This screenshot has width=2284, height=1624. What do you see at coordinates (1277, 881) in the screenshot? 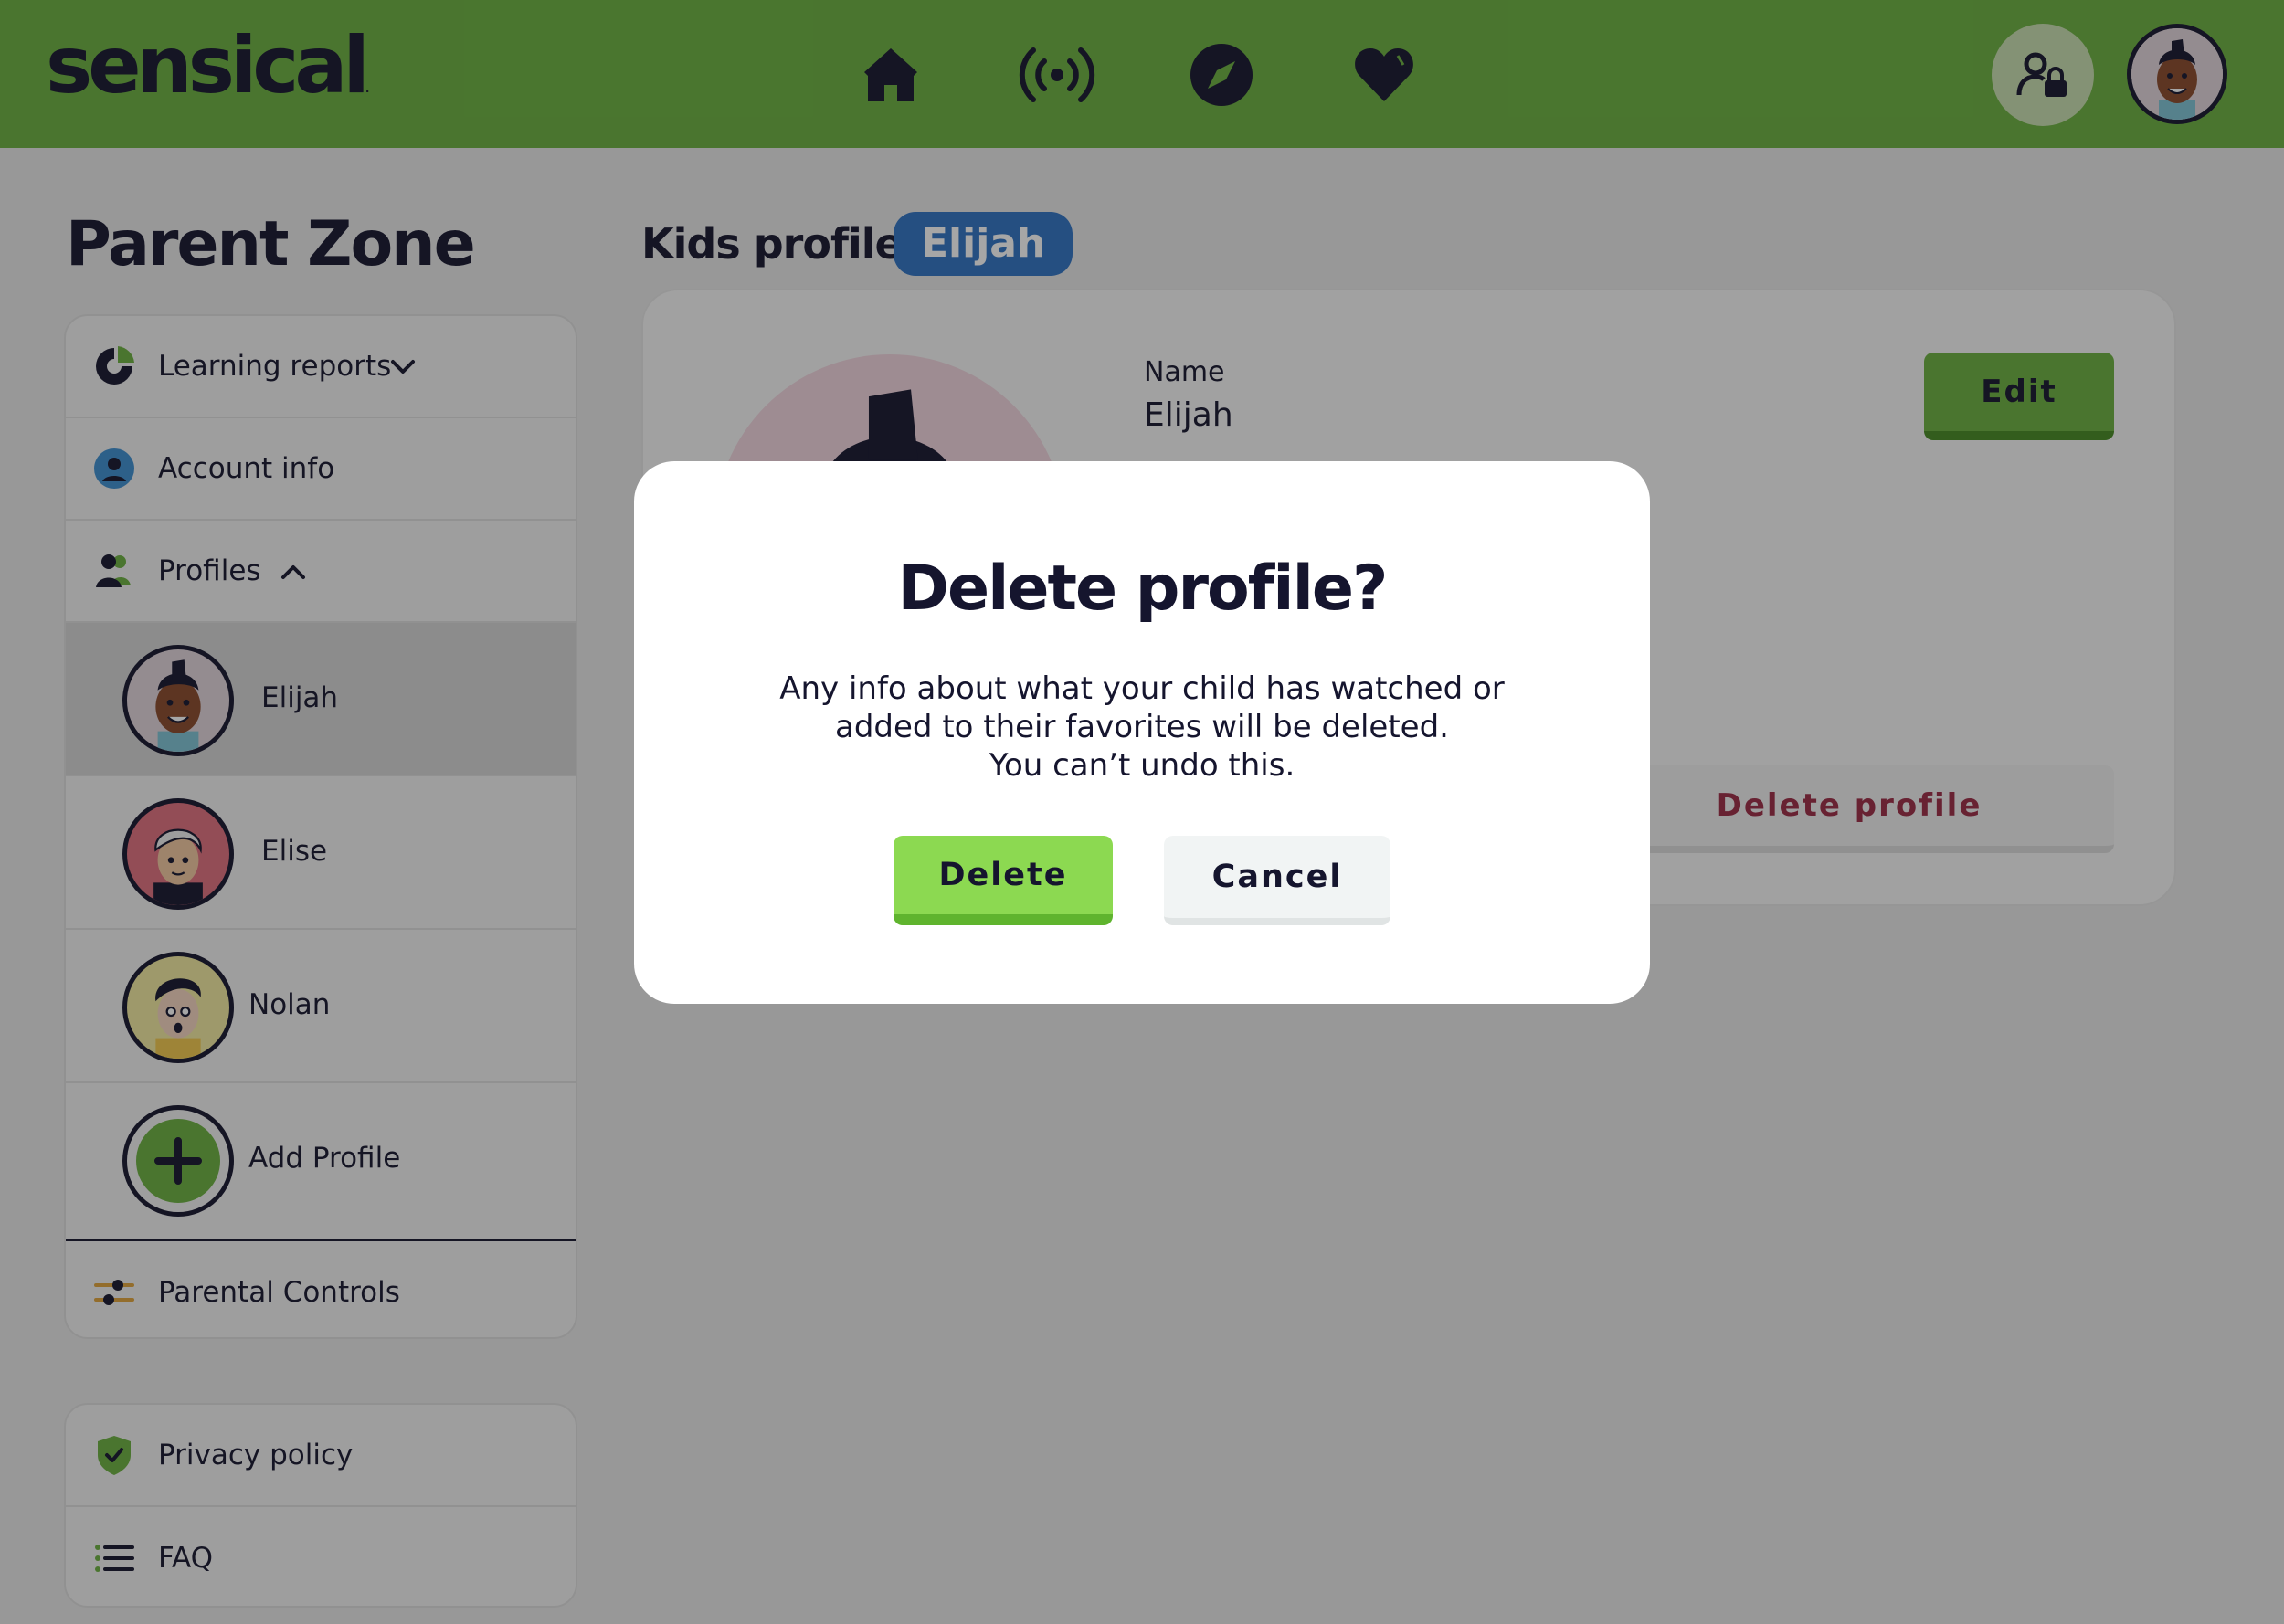
I see `cancel-button: Cancel` at bounding box center [1277, 881].